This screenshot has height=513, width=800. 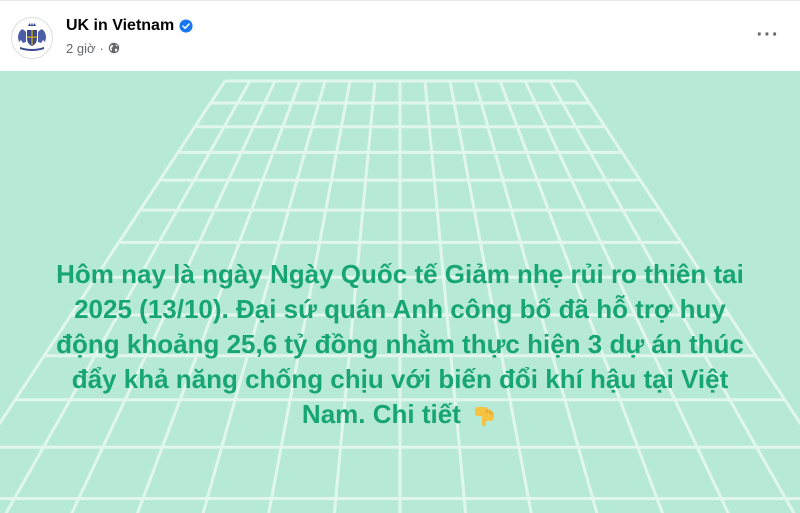 I want to click on post-timestamp: 2 giờ, so click(x=81, y=48).